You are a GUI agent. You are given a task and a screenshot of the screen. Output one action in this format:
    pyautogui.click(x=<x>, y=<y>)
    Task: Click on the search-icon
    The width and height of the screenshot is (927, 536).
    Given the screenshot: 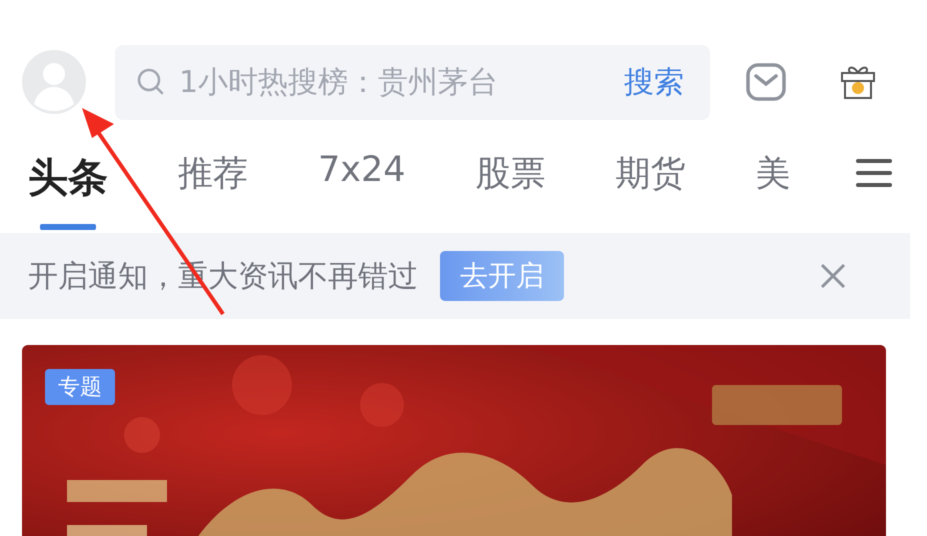 What is the action you would take?
    pyautogui.click(x=151, y=82)
    